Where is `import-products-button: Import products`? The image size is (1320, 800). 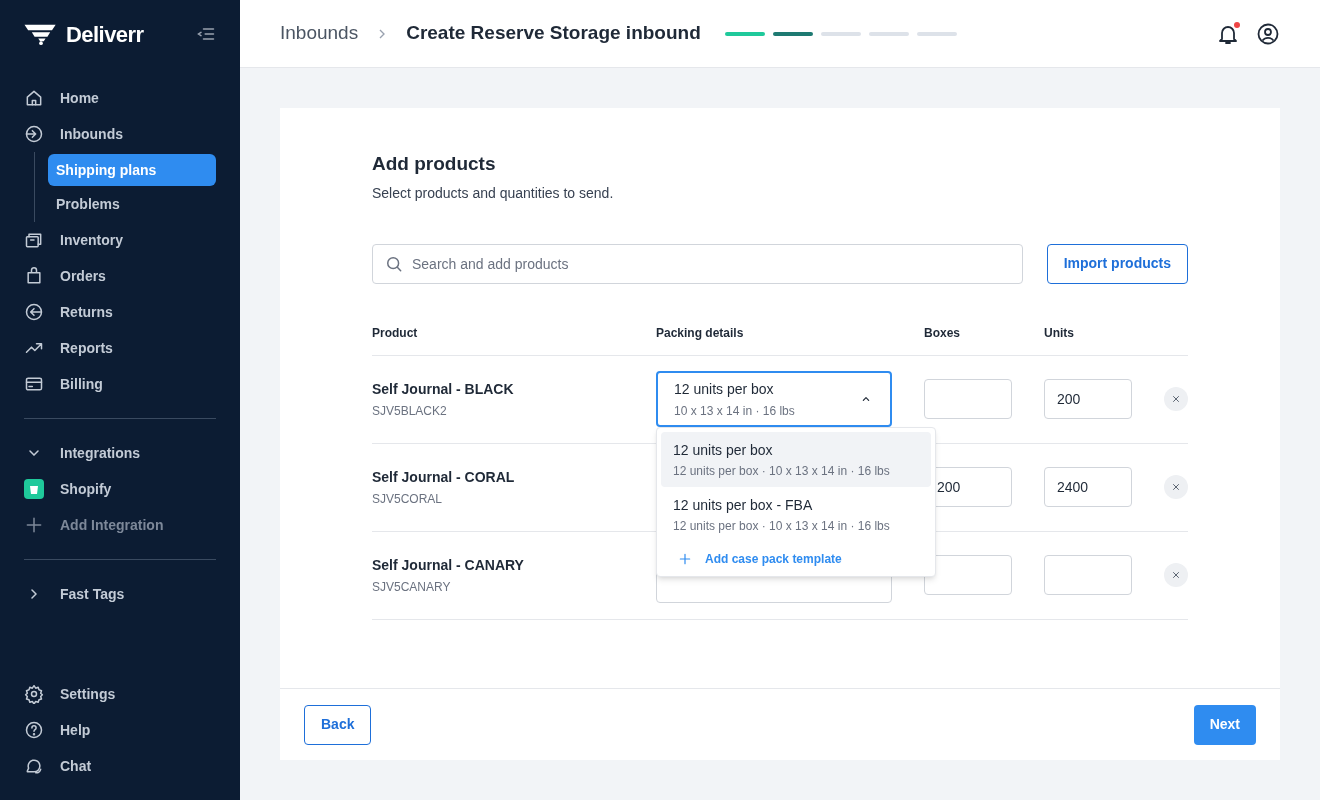 import-products-button: Import products is located at coordinates (1117, 263).